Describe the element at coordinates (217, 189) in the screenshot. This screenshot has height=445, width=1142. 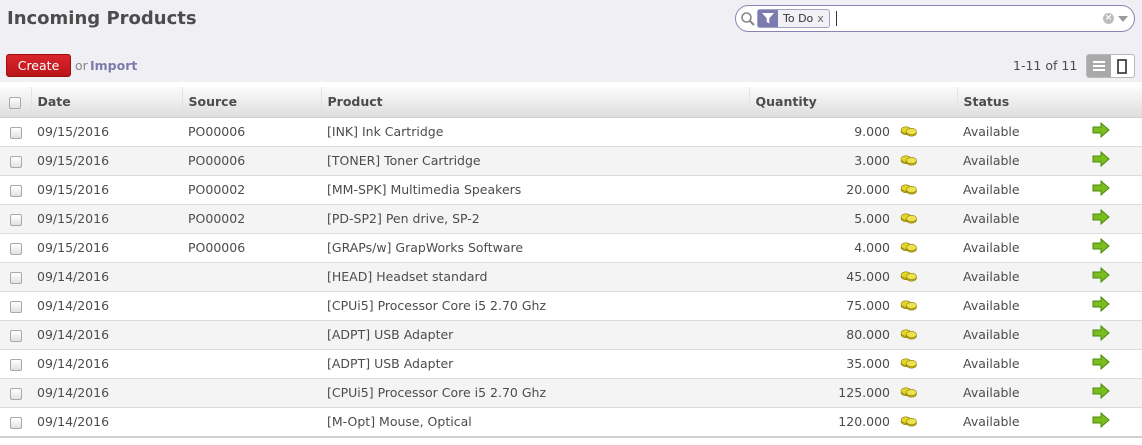
I see `cell-source: PO00002` at that location.